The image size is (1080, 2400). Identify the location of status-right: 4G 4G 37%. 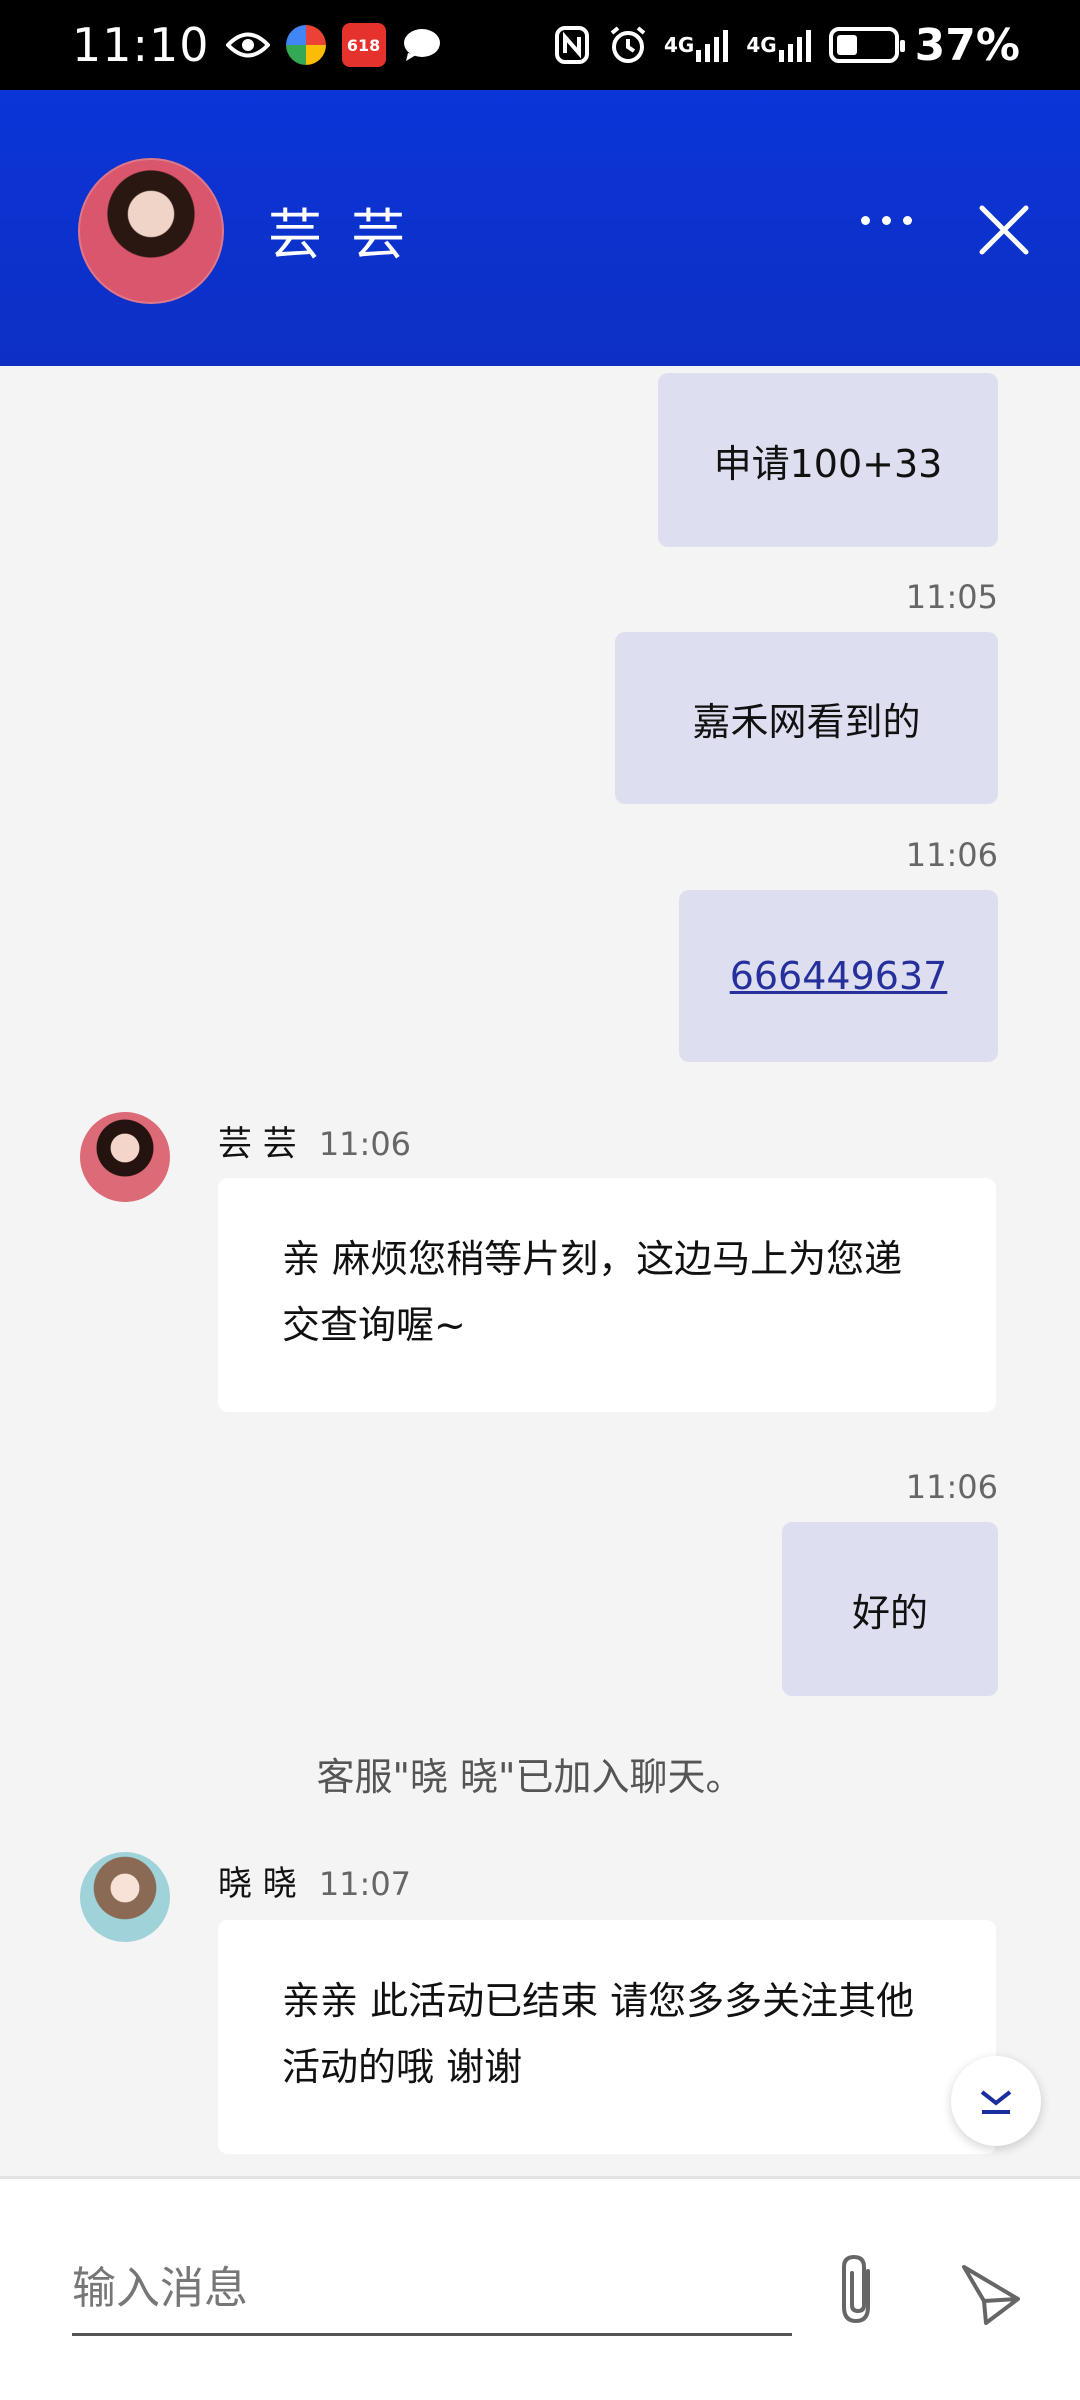
(786, 45).